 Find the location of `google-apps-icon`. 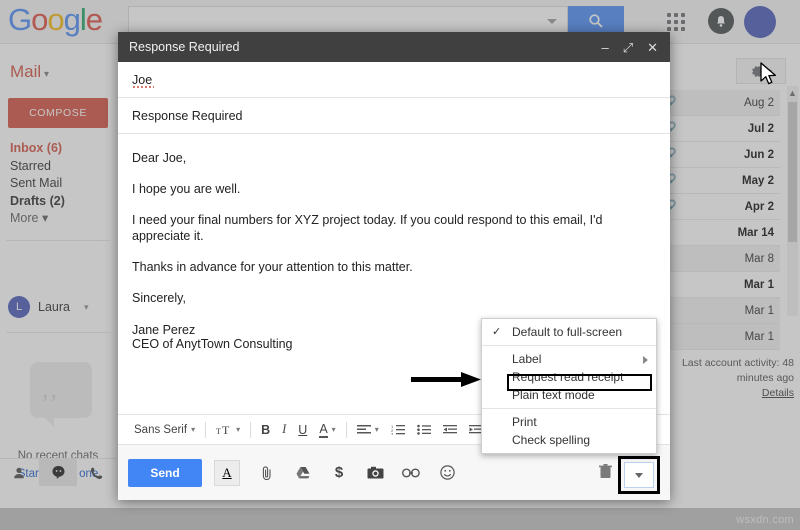

google-apps-icon is located at coordinates (676, 22).